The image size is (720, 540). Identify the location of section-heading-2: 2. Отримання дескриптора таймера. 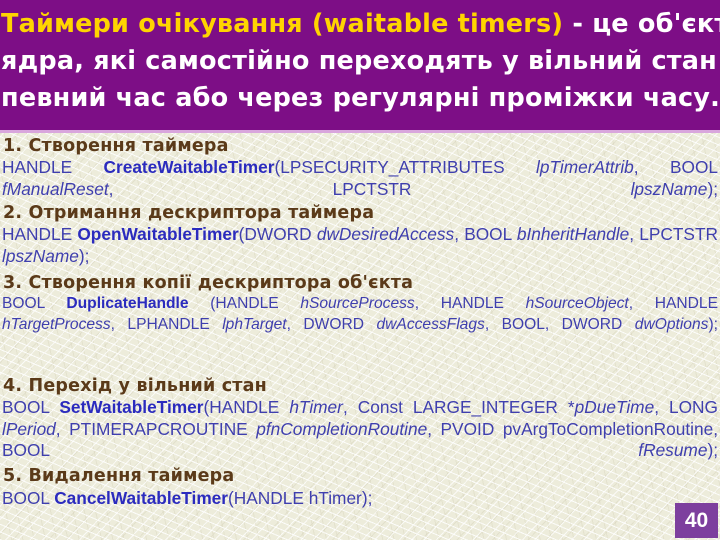
(189, 213).